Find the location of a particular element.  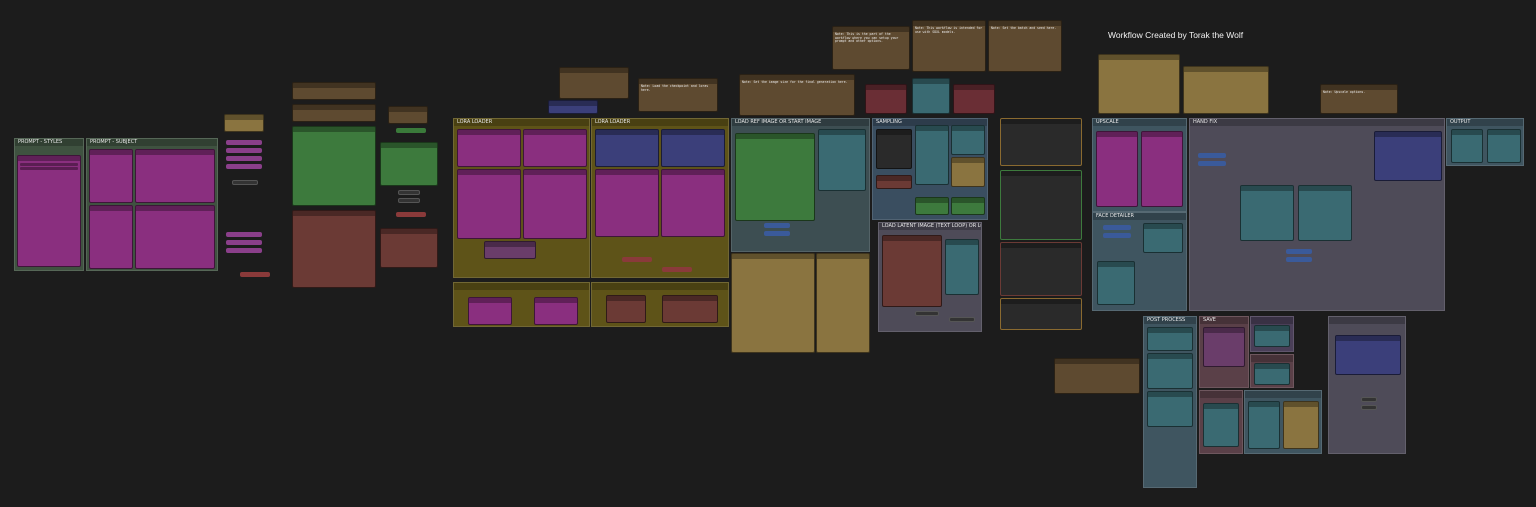

group-face-detailer: FACE DETAILER is located at coordinates (1139, 261).